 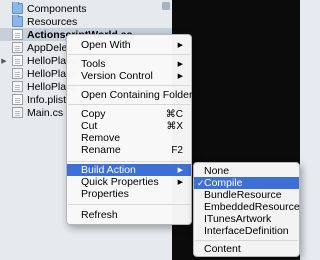 What do you see at coordinates (93, 114) in the screenshot?
I see `menu-item-label: Copy` at bounding box center [93, 114].